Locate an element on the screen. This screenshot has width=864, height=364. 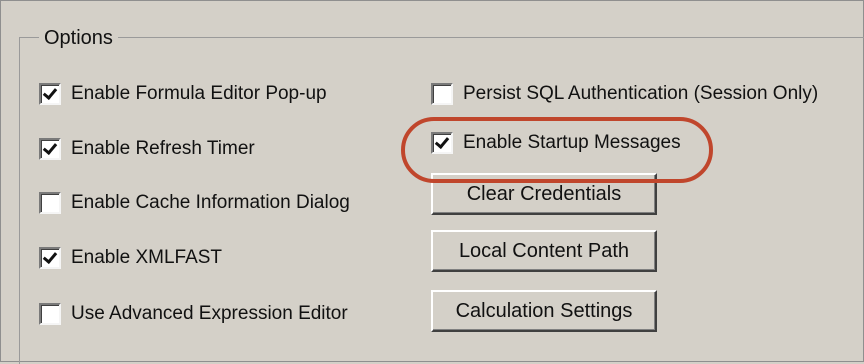
checkbox-enable-xmlfast: Enable XMLFAST is located at coordinates (130, 258).